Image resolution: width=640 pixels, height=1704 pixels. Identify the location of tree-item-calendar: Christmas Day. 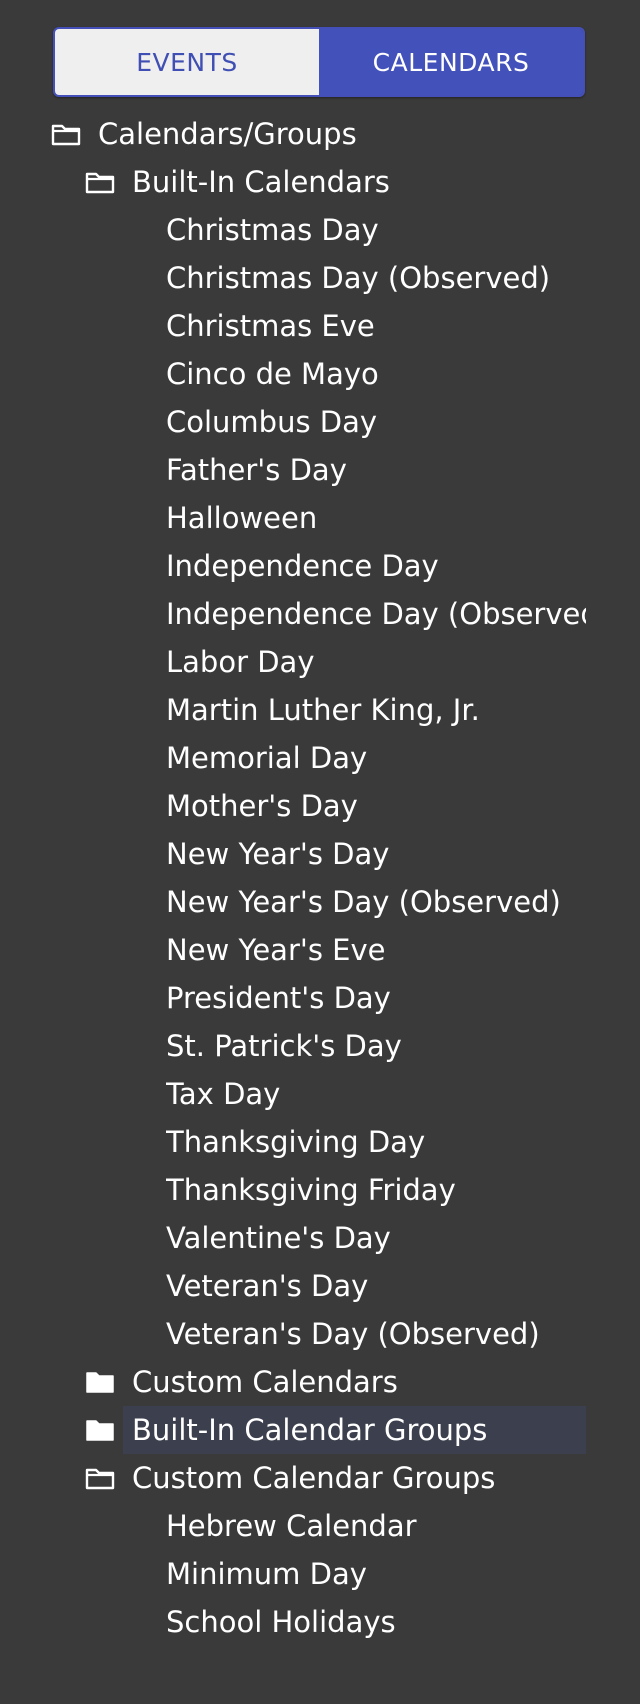
(320, 230).